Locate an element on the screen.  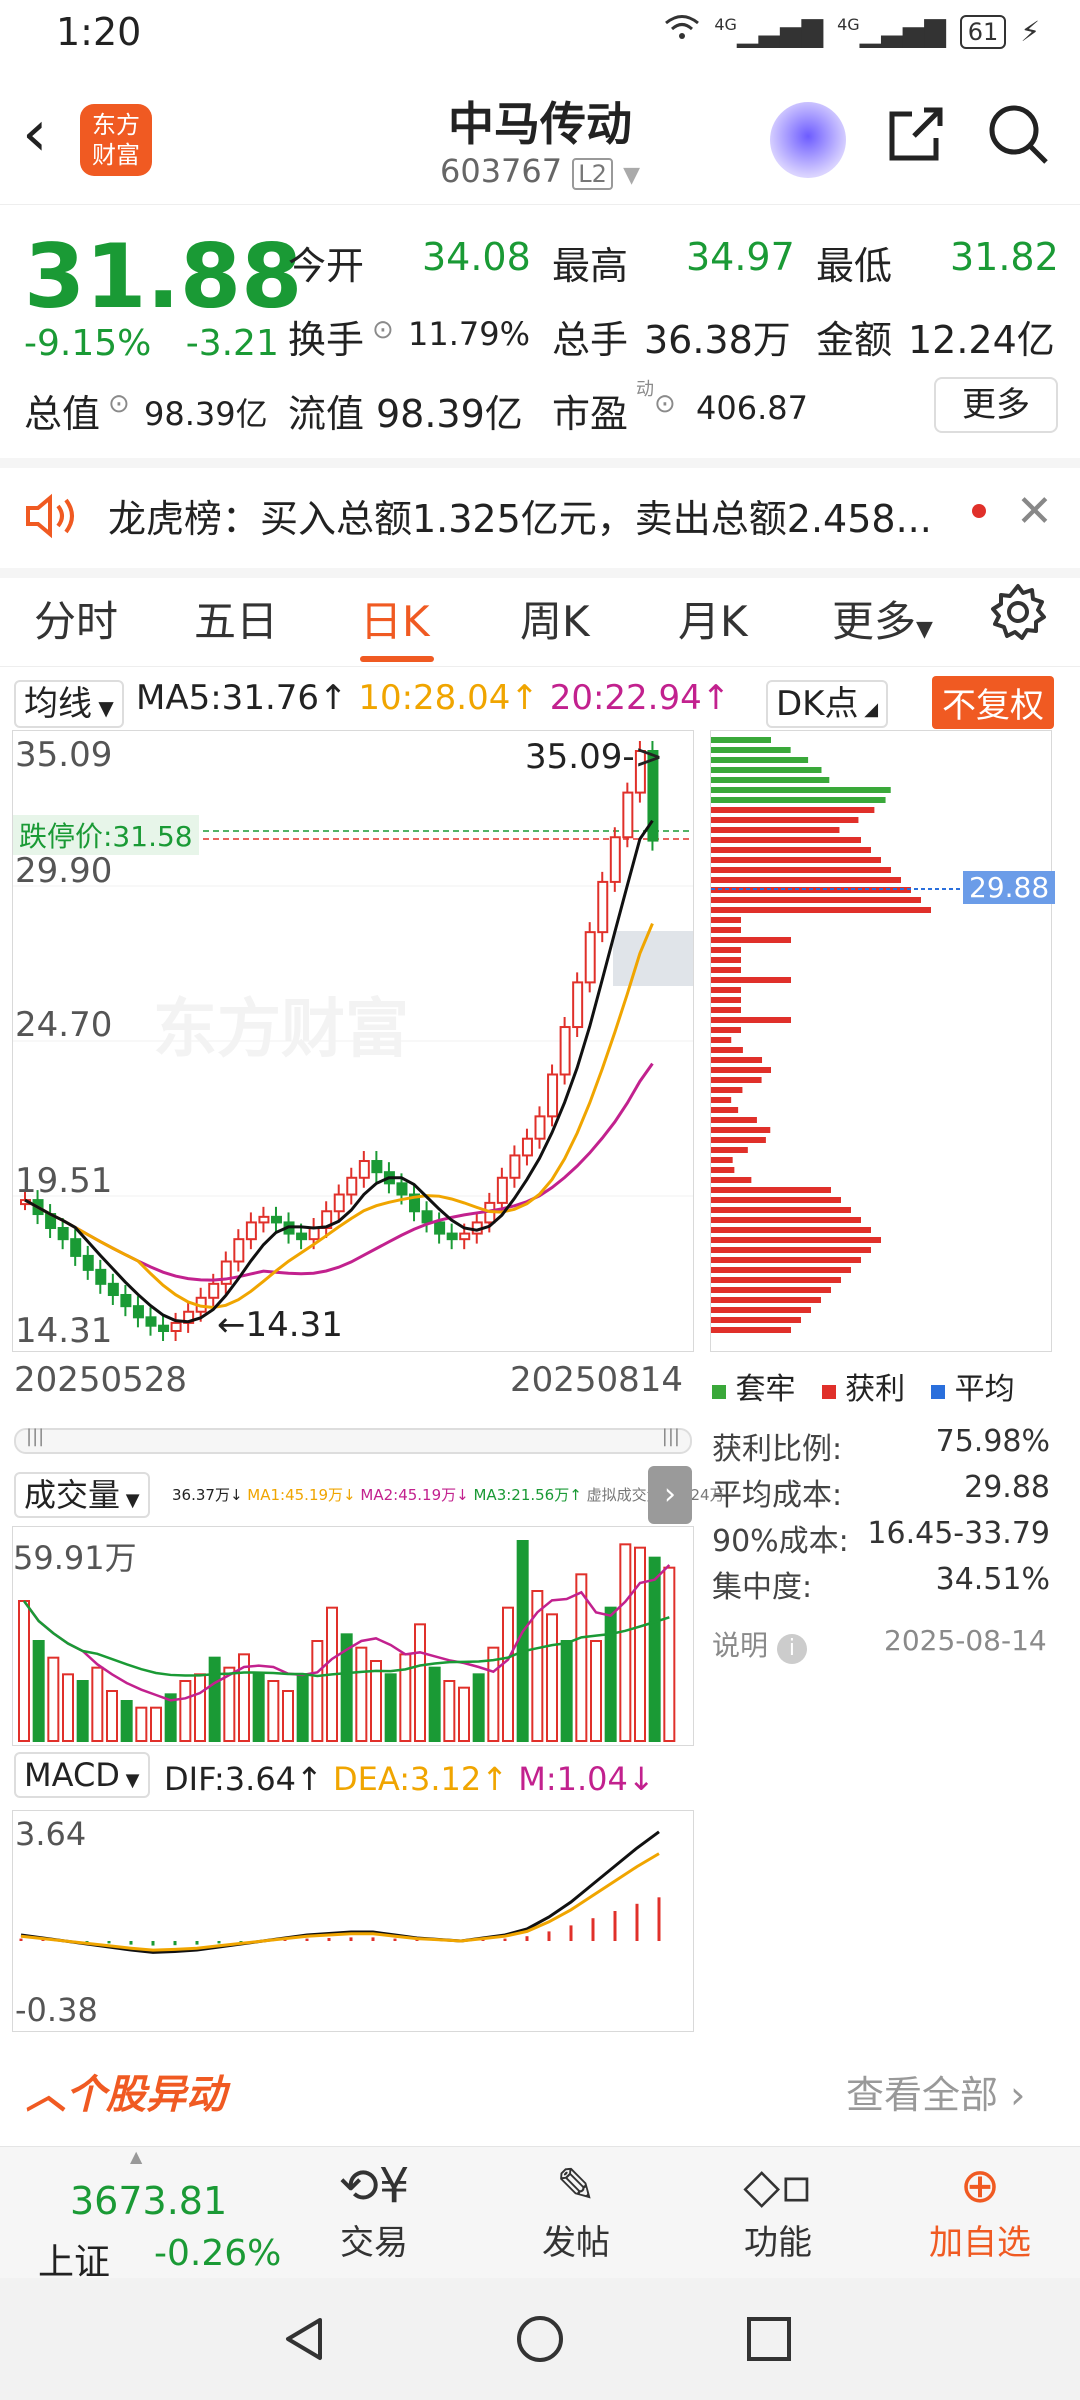
app-logo: 东方 财富 is located at coordinates (116, 140).